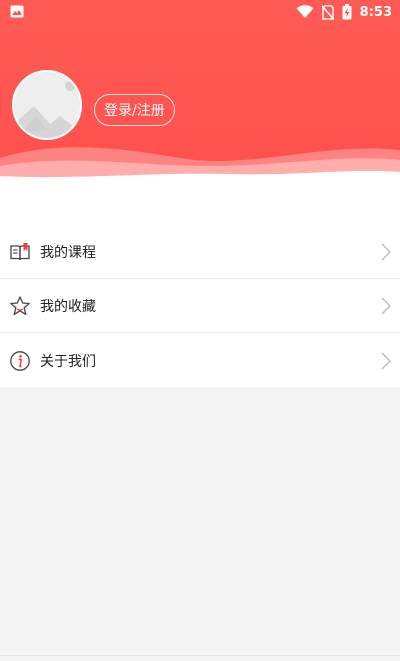 Image resolution: width=400 pixels, height=661 pixels. Describe the element at coordinates (200, 360) in the screenshot. I see `menu-item-about-us: 关于我们` at that location.